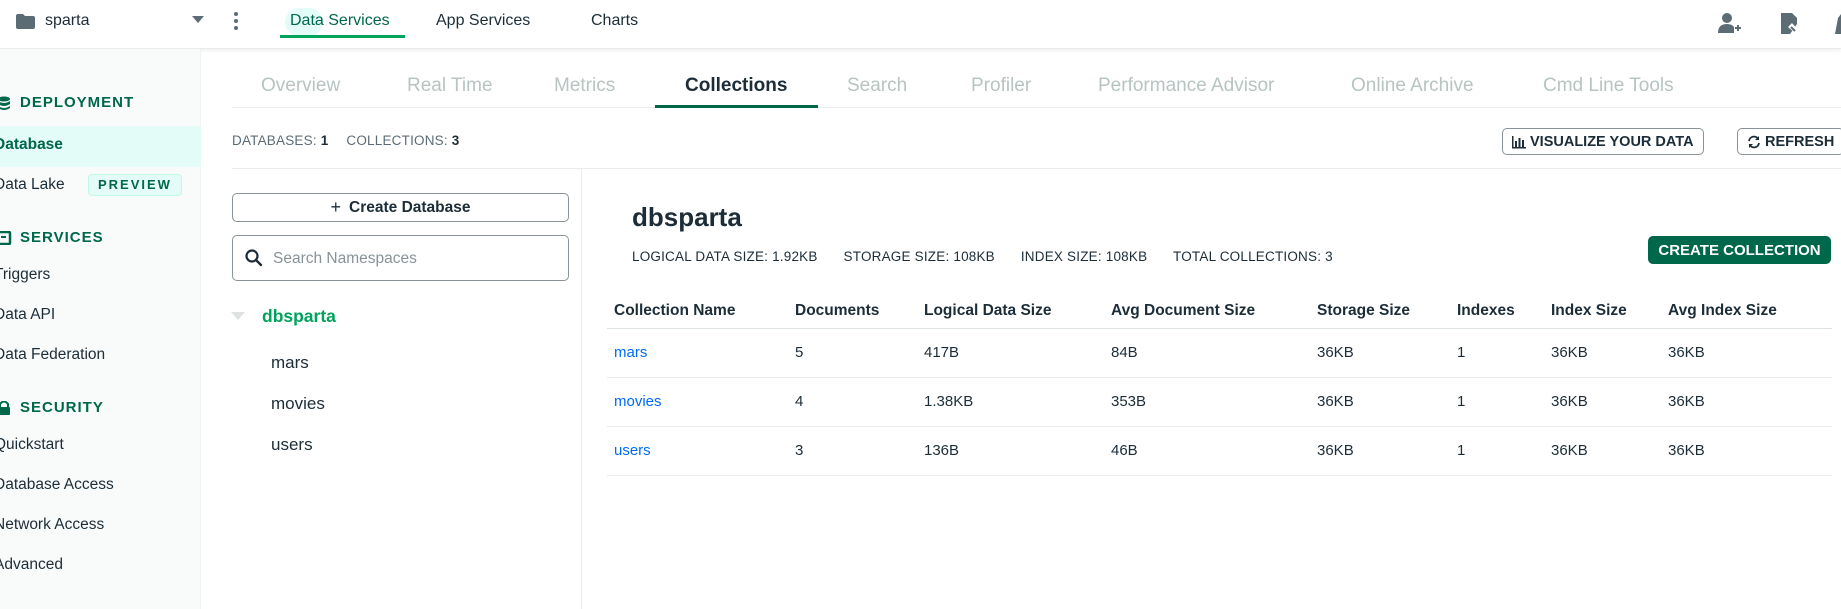 Image resolution: width=1841 pixels, height=609 pixels. Describe the element at coordinates (1084, 256) in the screenshot. I see `index-size: INDEX SIZE: 108KB` at that location.